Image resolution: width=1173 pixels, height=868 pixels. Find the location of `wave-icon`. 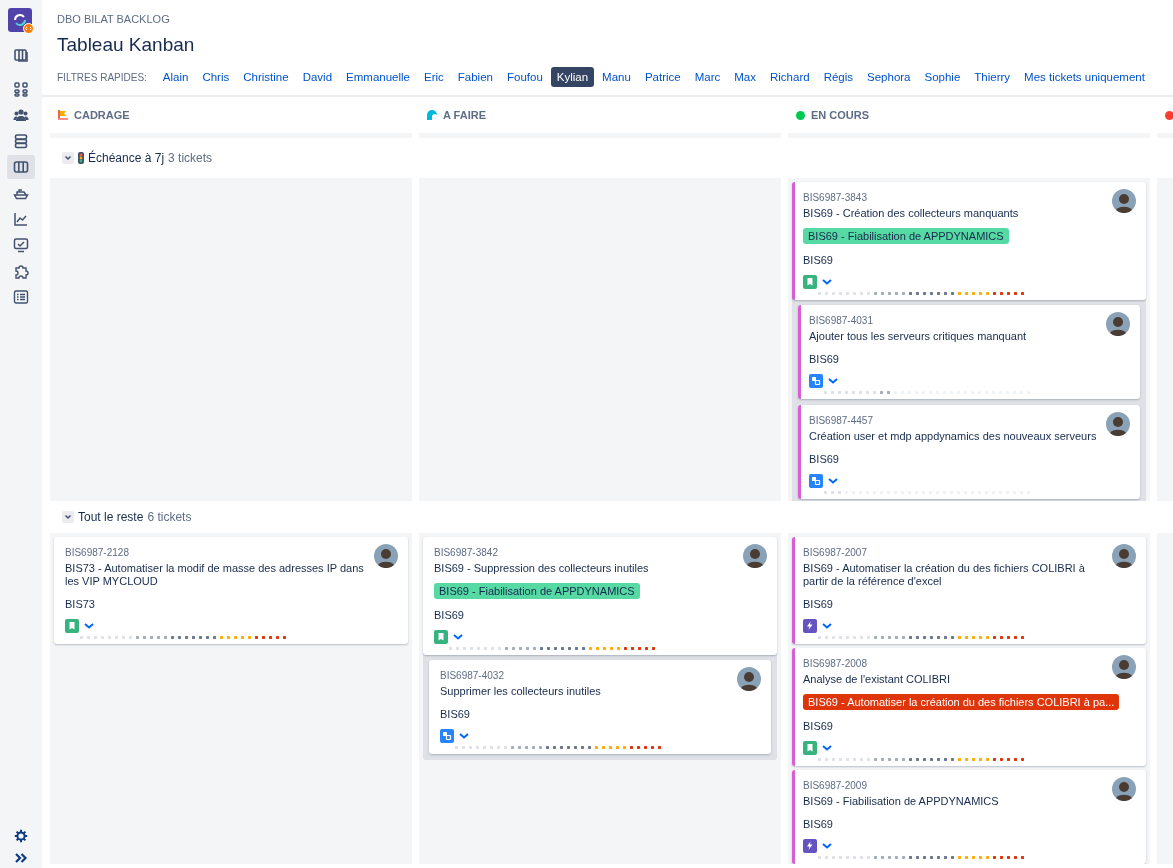

wave-icon is located at coordinates (432, 115).